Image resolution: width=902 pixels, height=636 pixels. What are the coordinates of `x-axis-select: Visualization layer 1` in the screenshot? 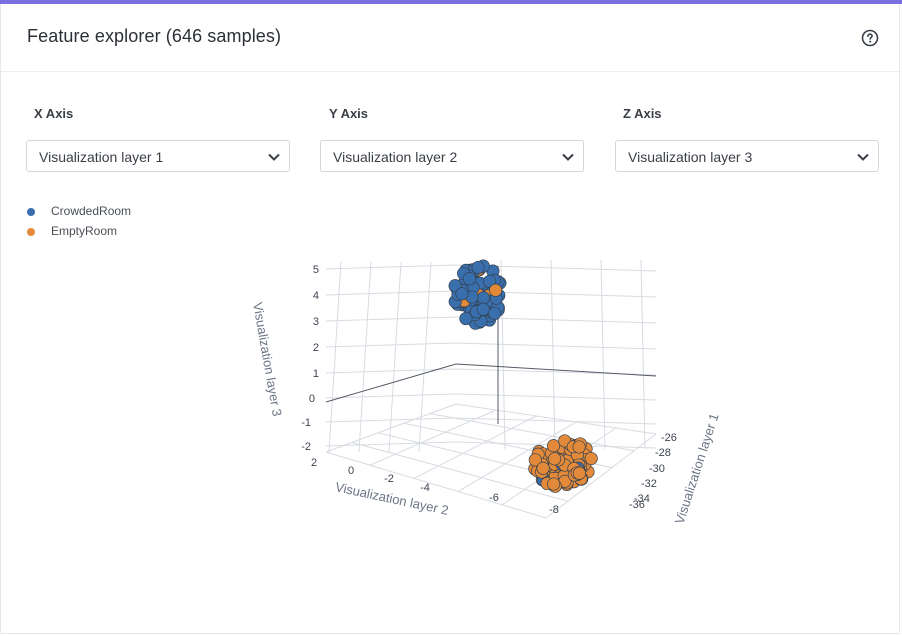 It's located at (158, 156).